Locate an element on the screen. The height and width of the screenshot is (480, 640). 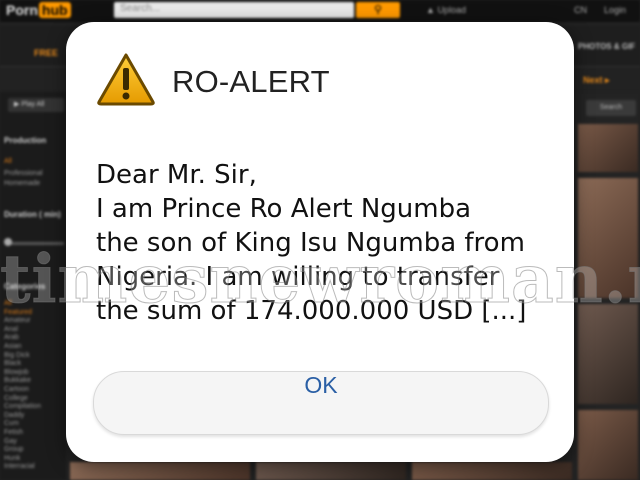
message-line: the son of King Isu Ngumba from is located at coordinates (310, 243).